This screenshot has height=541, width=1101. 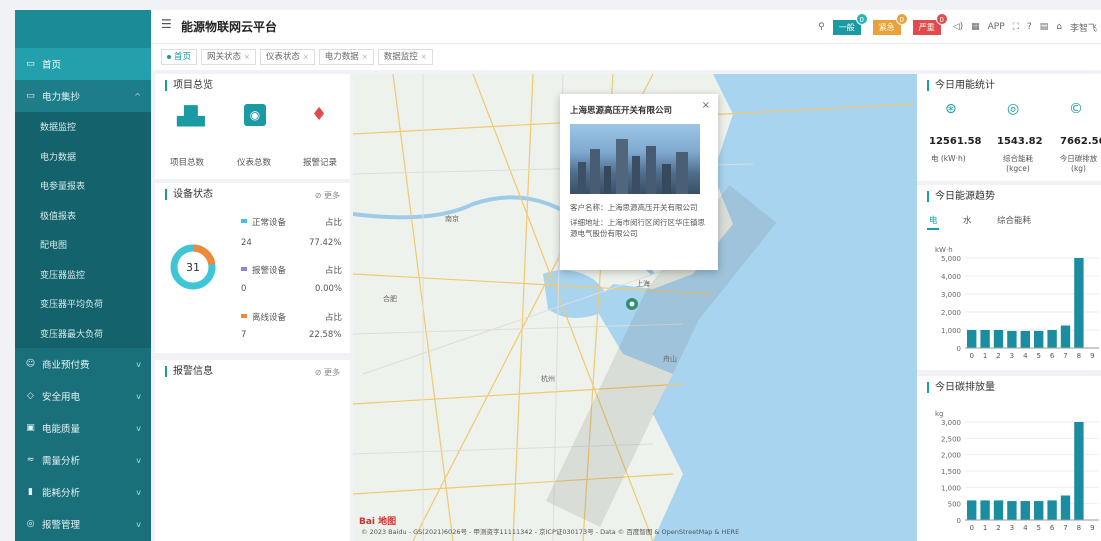 What do you see at coordinates (83, 275) in the screenshot?
I see `submenu-item: 变压器监控` at bounding box center [83, 275].